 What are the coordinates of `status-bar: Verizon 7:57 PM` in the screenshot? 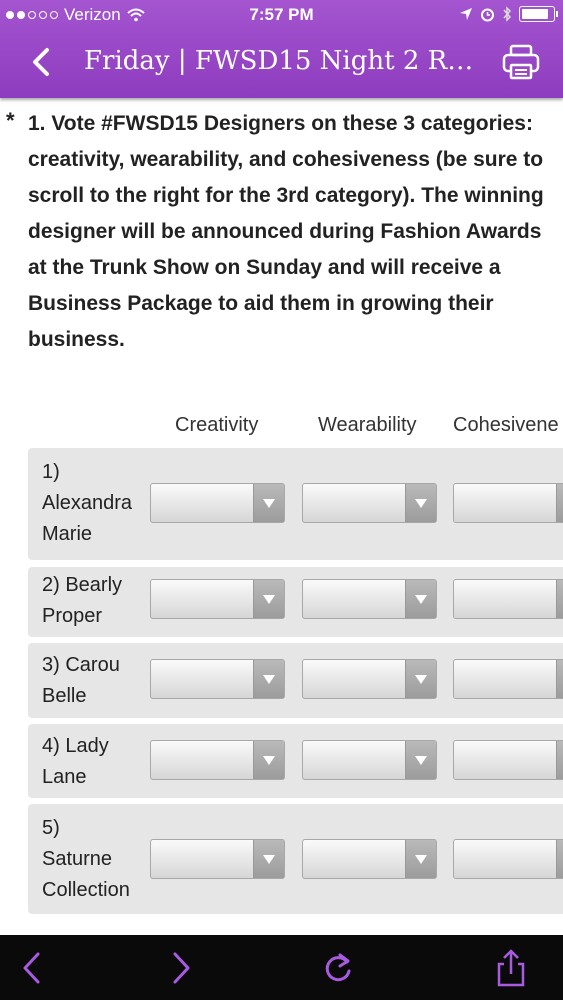 It's located at (281, 15).